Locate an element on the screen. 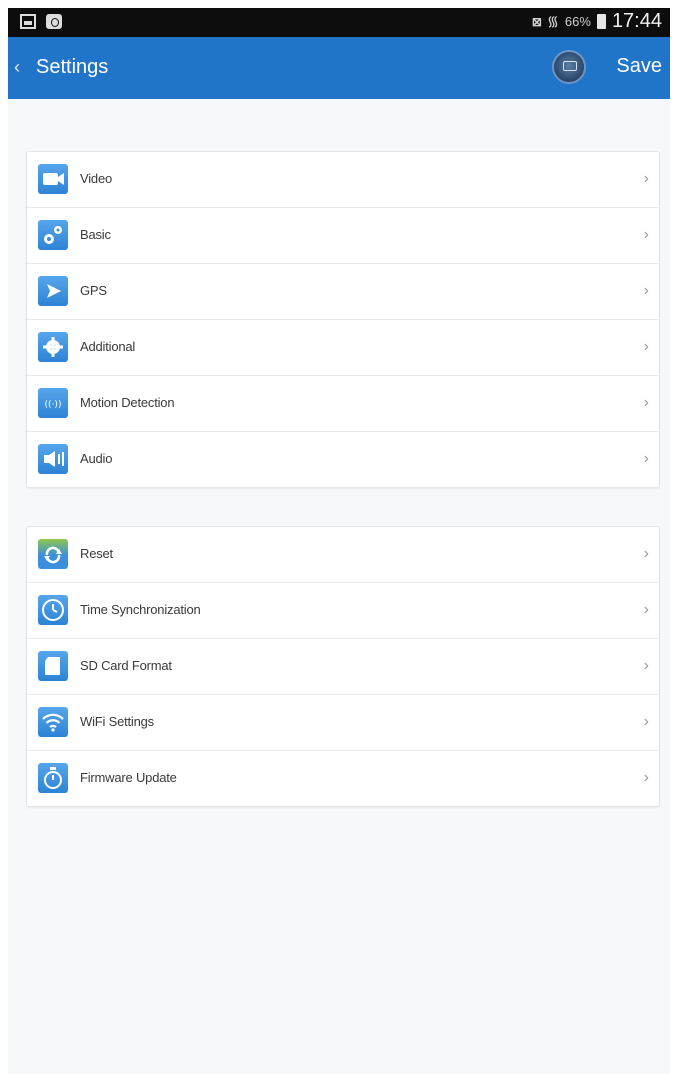 The image size is (679, 1081). gps-icon is located at coordinates (53, 291).